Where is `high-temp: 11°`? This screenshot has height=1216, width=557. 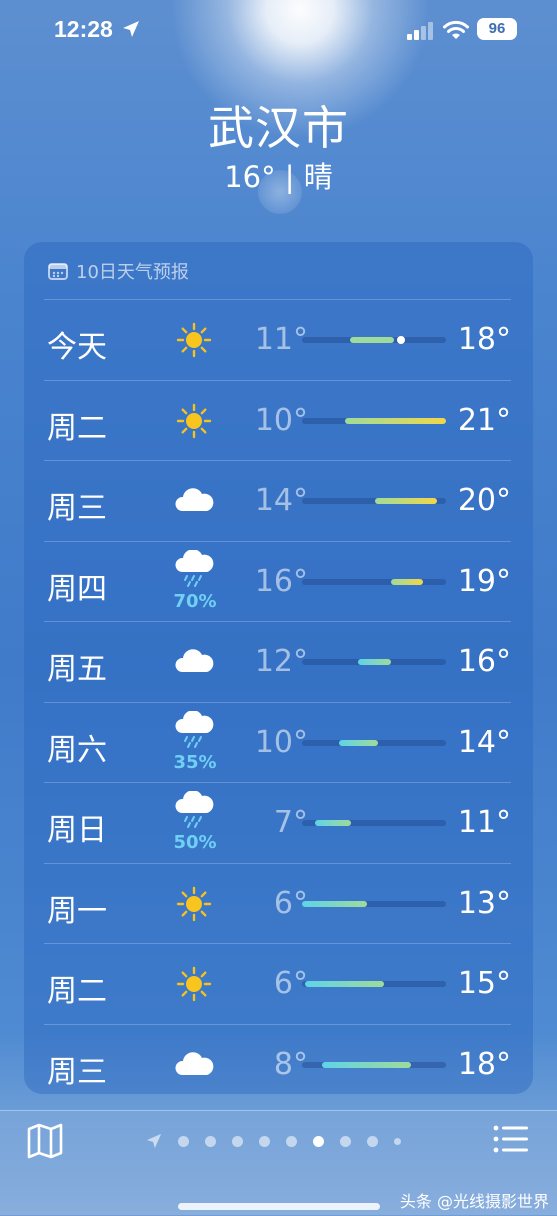 high-temp: 11° is located at coordinates (484, 822).